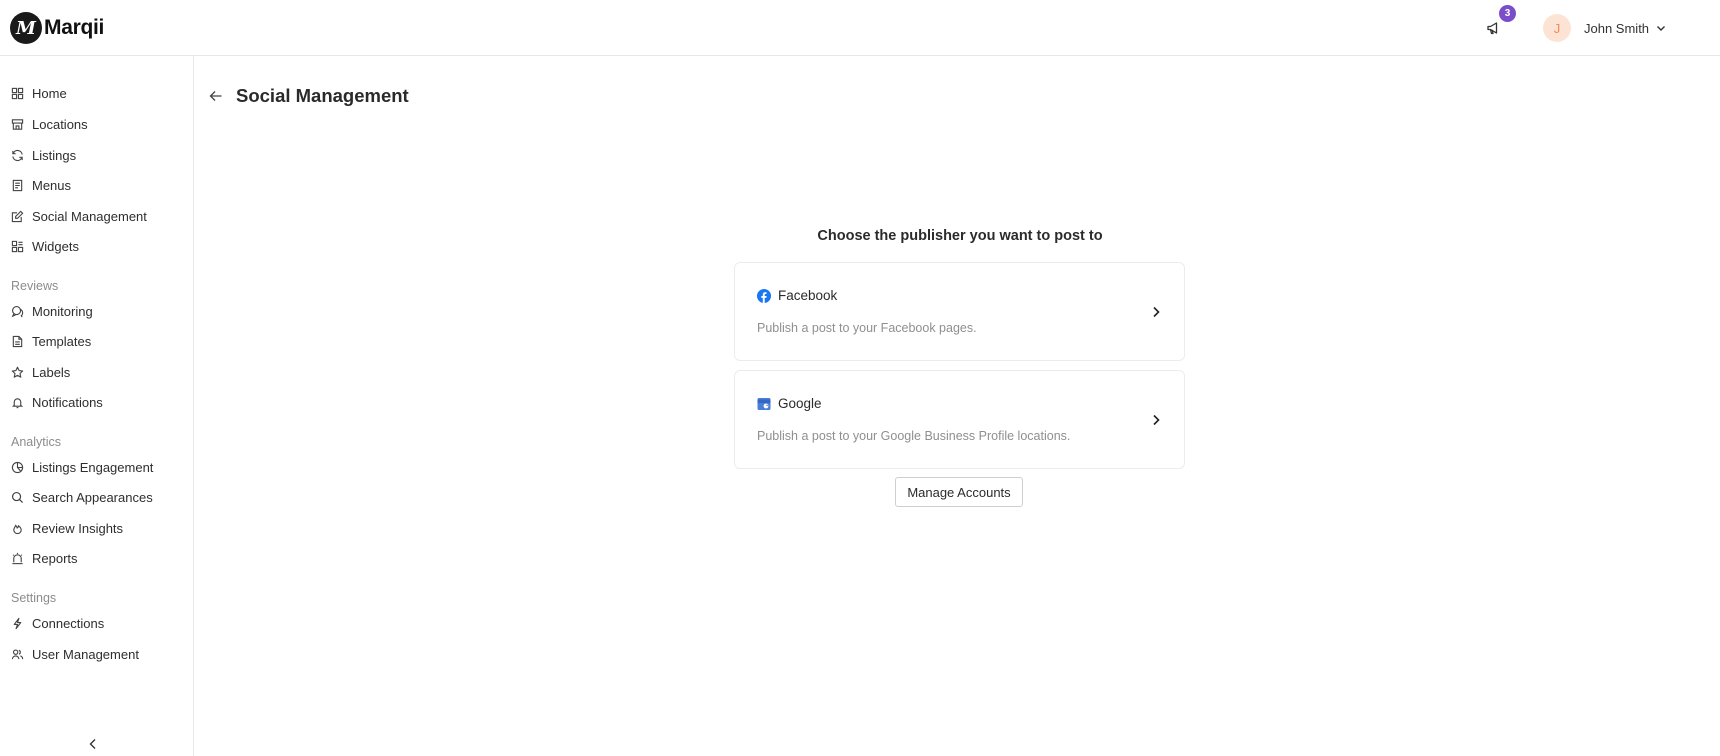 The width and height of the screenshot is (1720, 756). I want to click on chevron-left-icon, so click(92, 744).